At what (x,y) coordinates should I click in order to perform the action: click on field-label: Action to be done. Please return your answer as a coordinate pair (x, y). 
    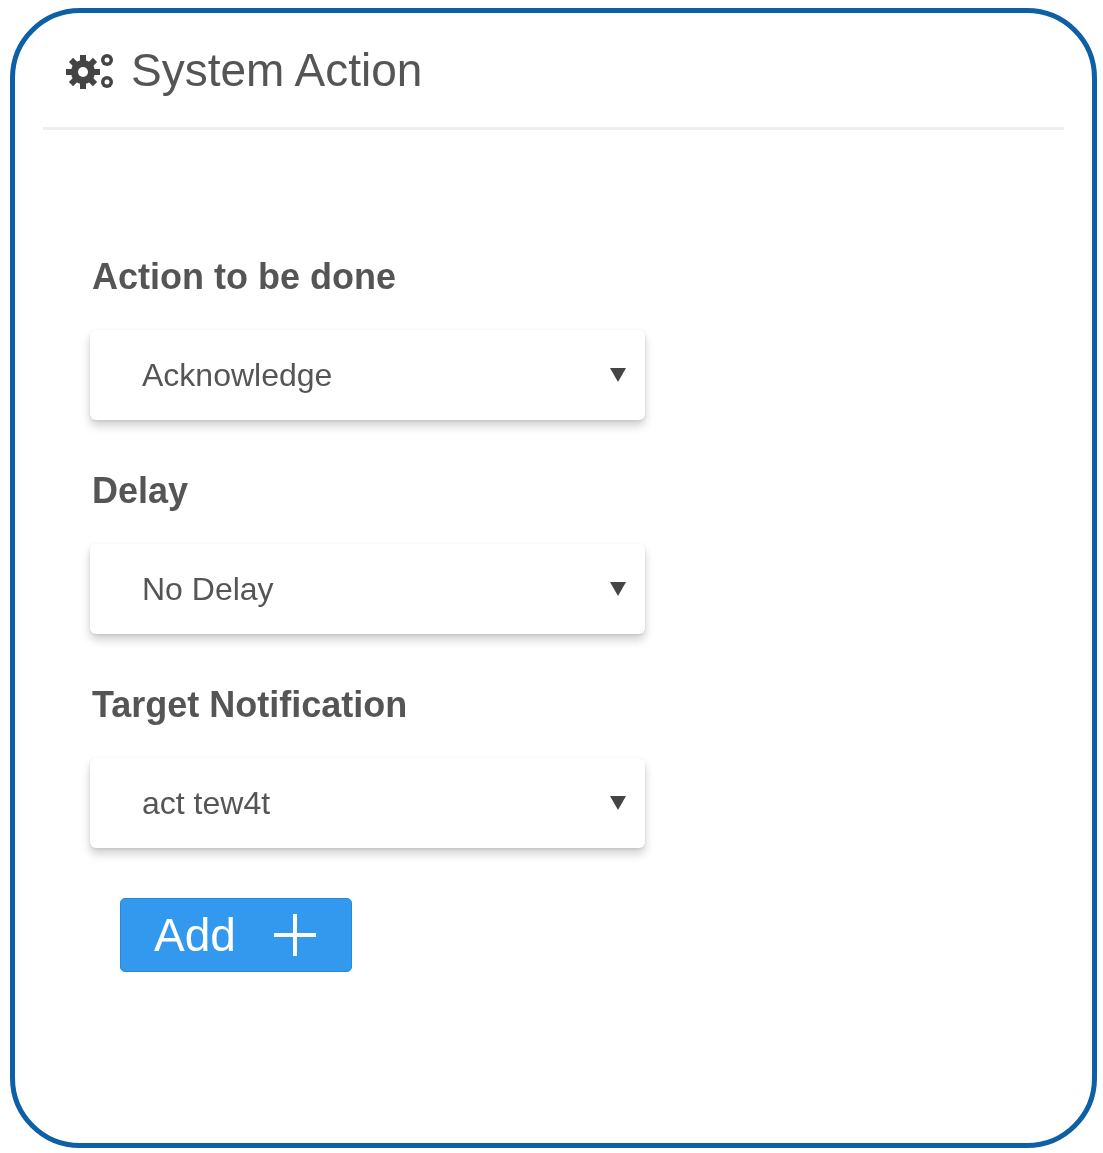
    Looking at the image, I should click on (244, 277).